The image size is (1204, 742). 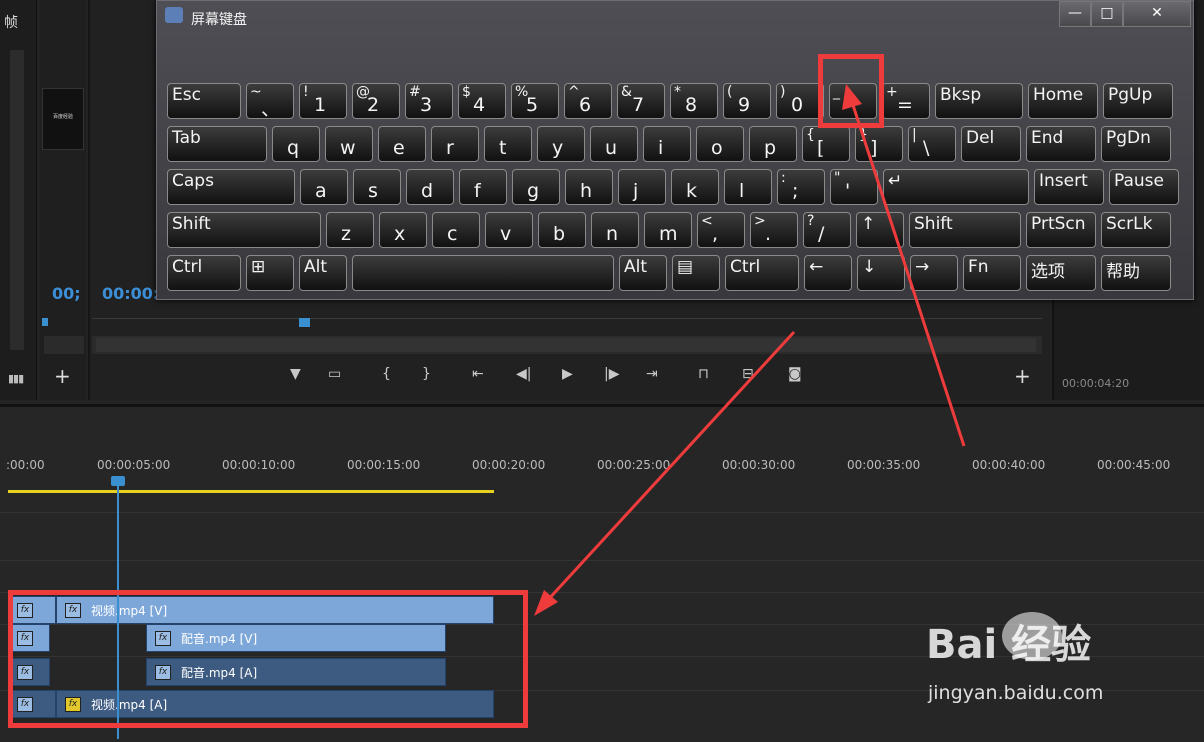 What do you see at coordinates (908, 274) in the screenshot?
I see `arrow-to-key` at bounding box center [908, 274].